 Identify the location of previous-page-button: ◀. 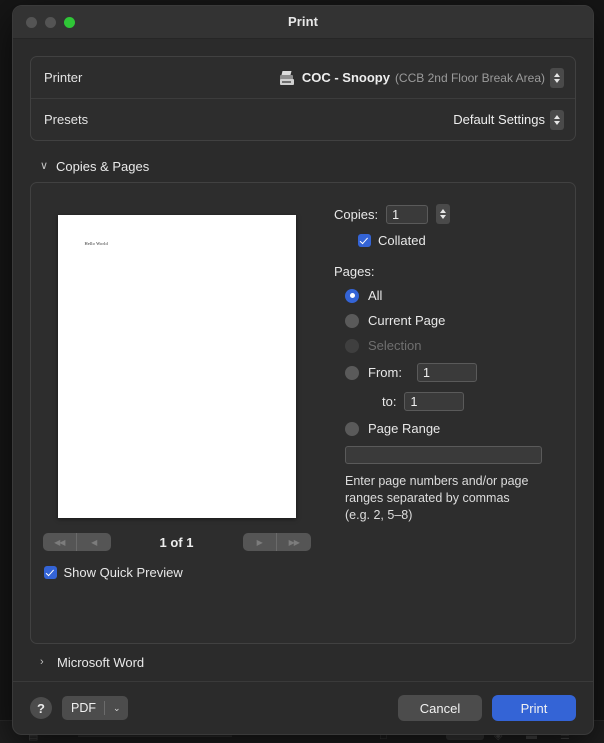
(93, 542).